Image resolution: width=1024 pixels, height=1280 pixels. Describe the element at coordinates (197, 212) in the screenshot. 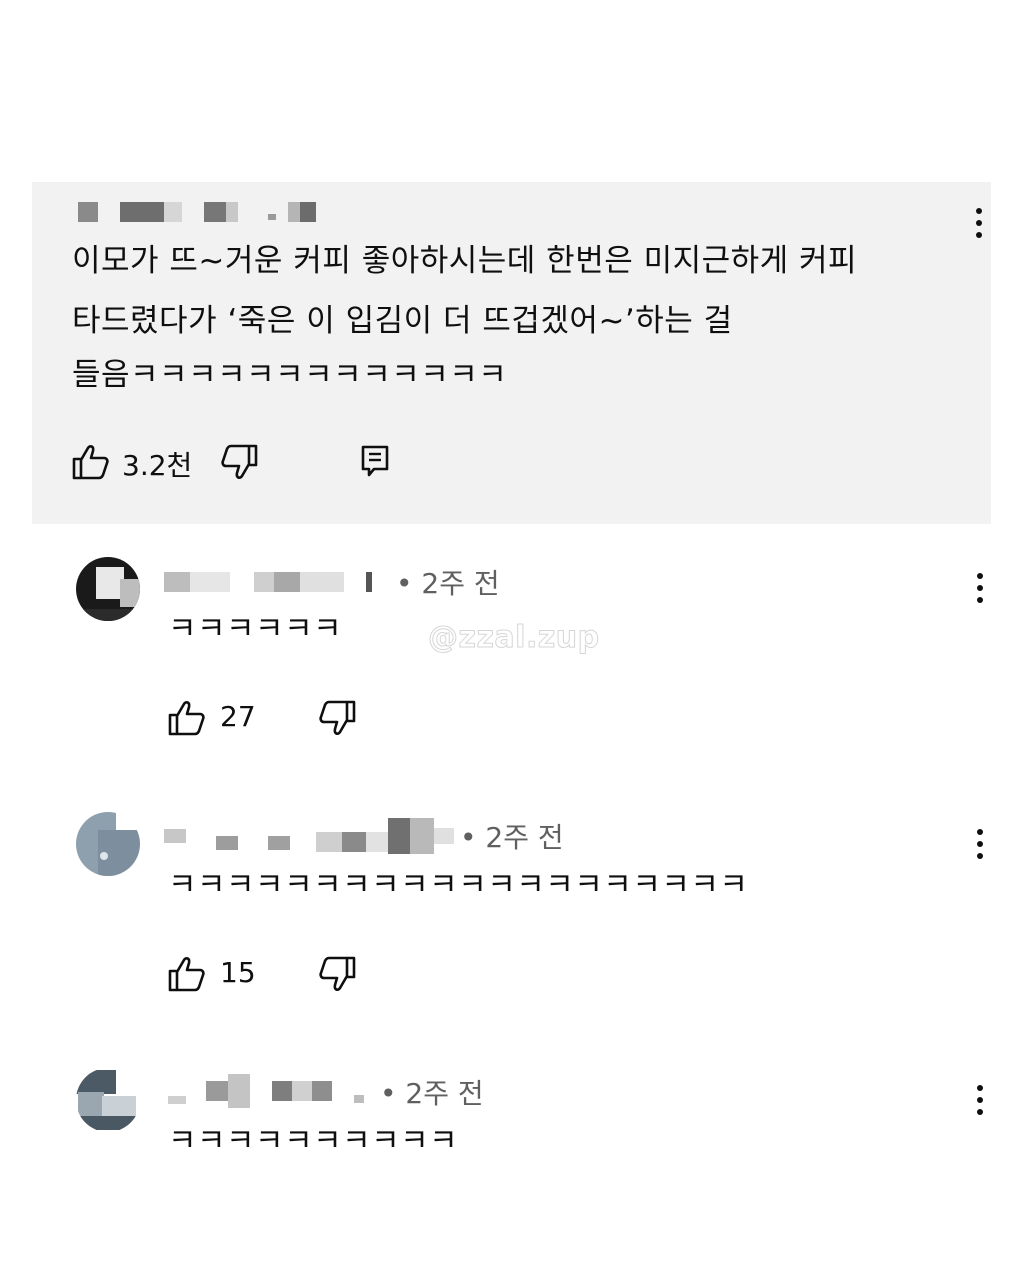

I see `comment-author-blurred` at that location.